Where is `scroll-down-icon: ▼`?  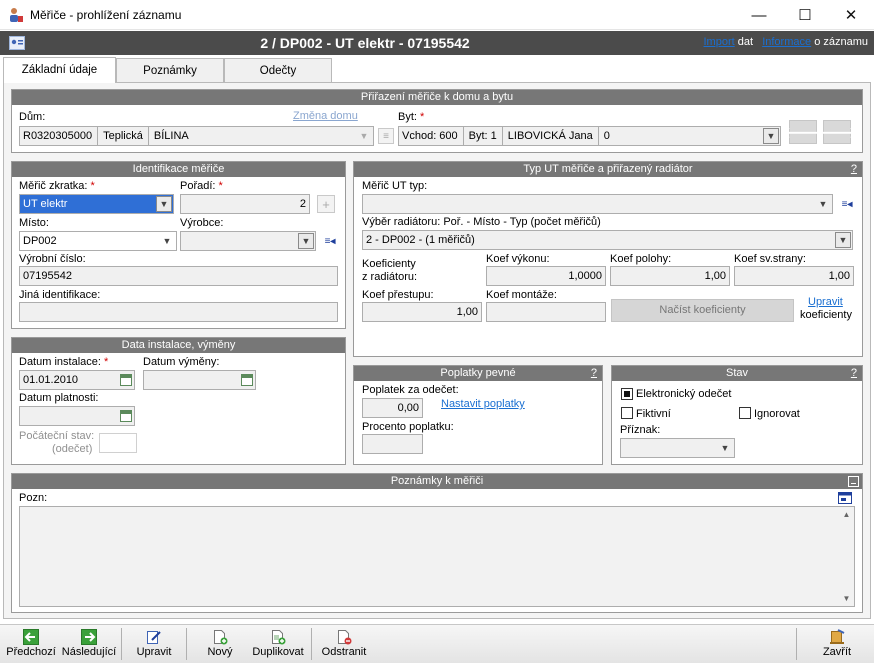
scroll-down-icon: ▼ is located at coordinates (846, 598).